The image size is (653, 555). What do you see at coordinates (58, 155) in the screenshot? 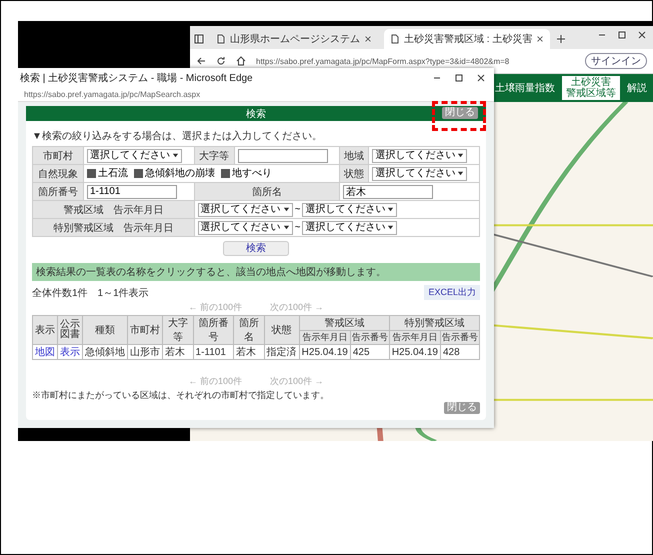
I see `field-label: 市町村` at bounding box center [58, 155].